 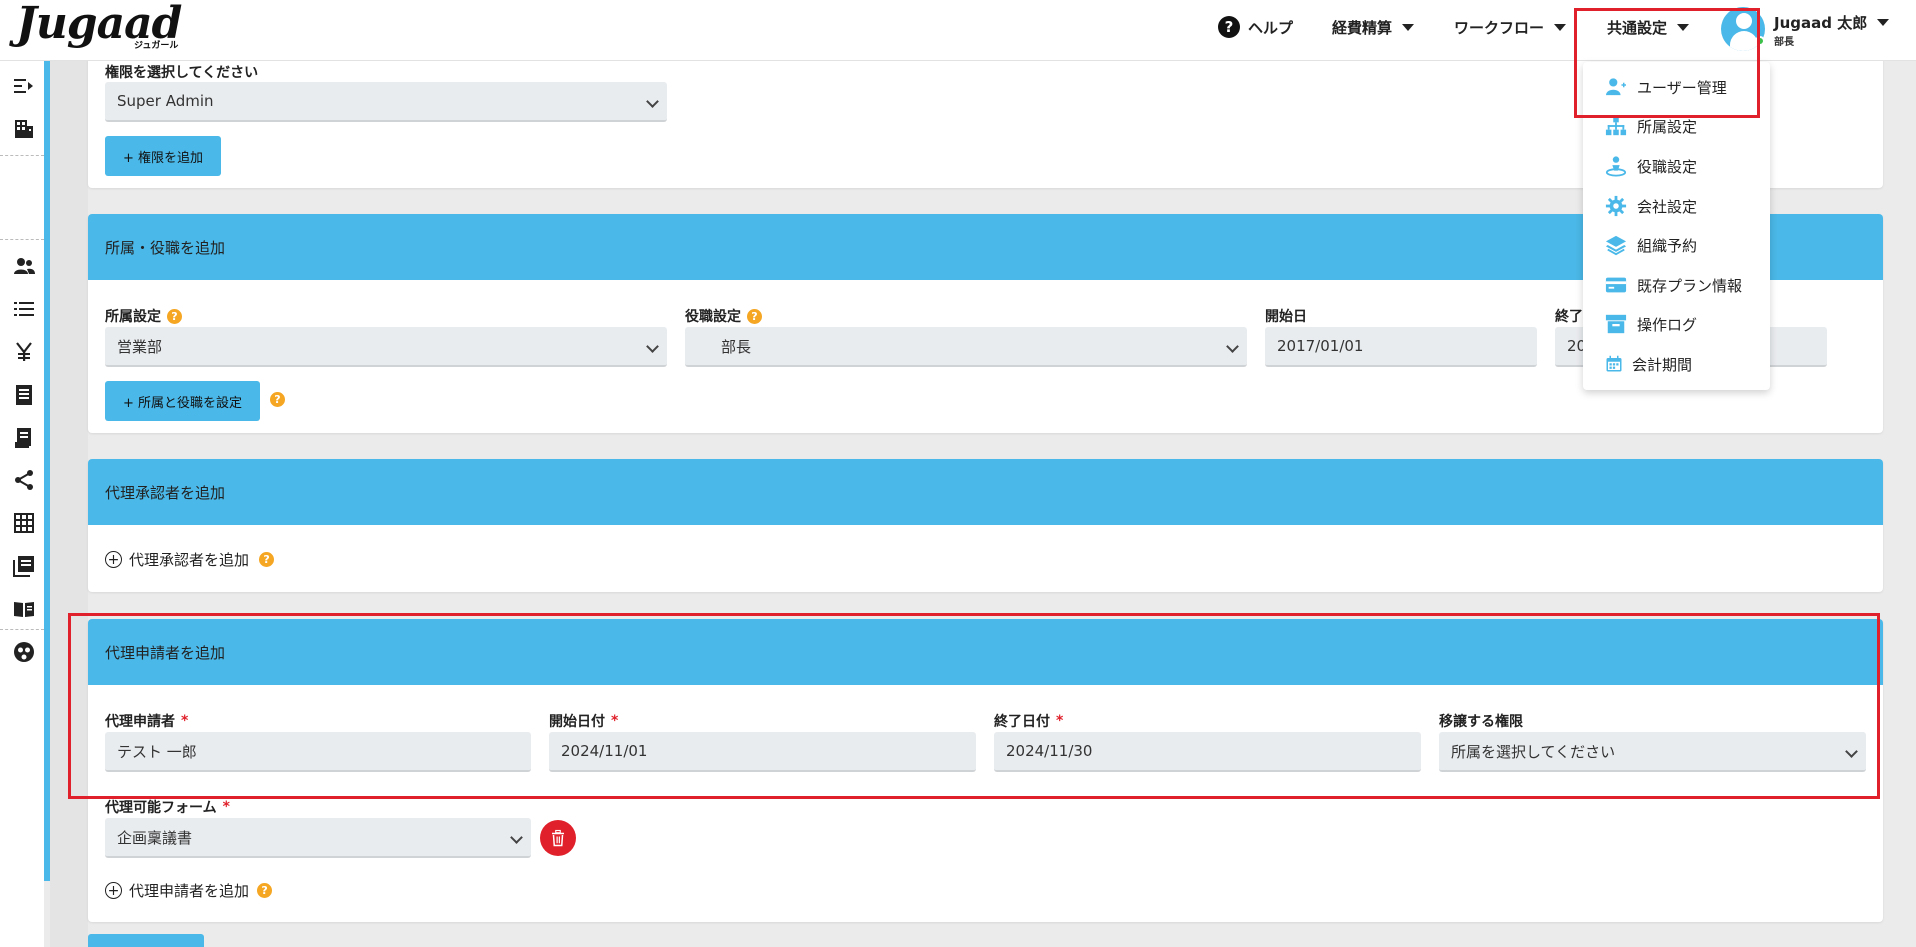 I want to click on menu-item-org-reservation: 組織予約, so click(x=1651, y=245).